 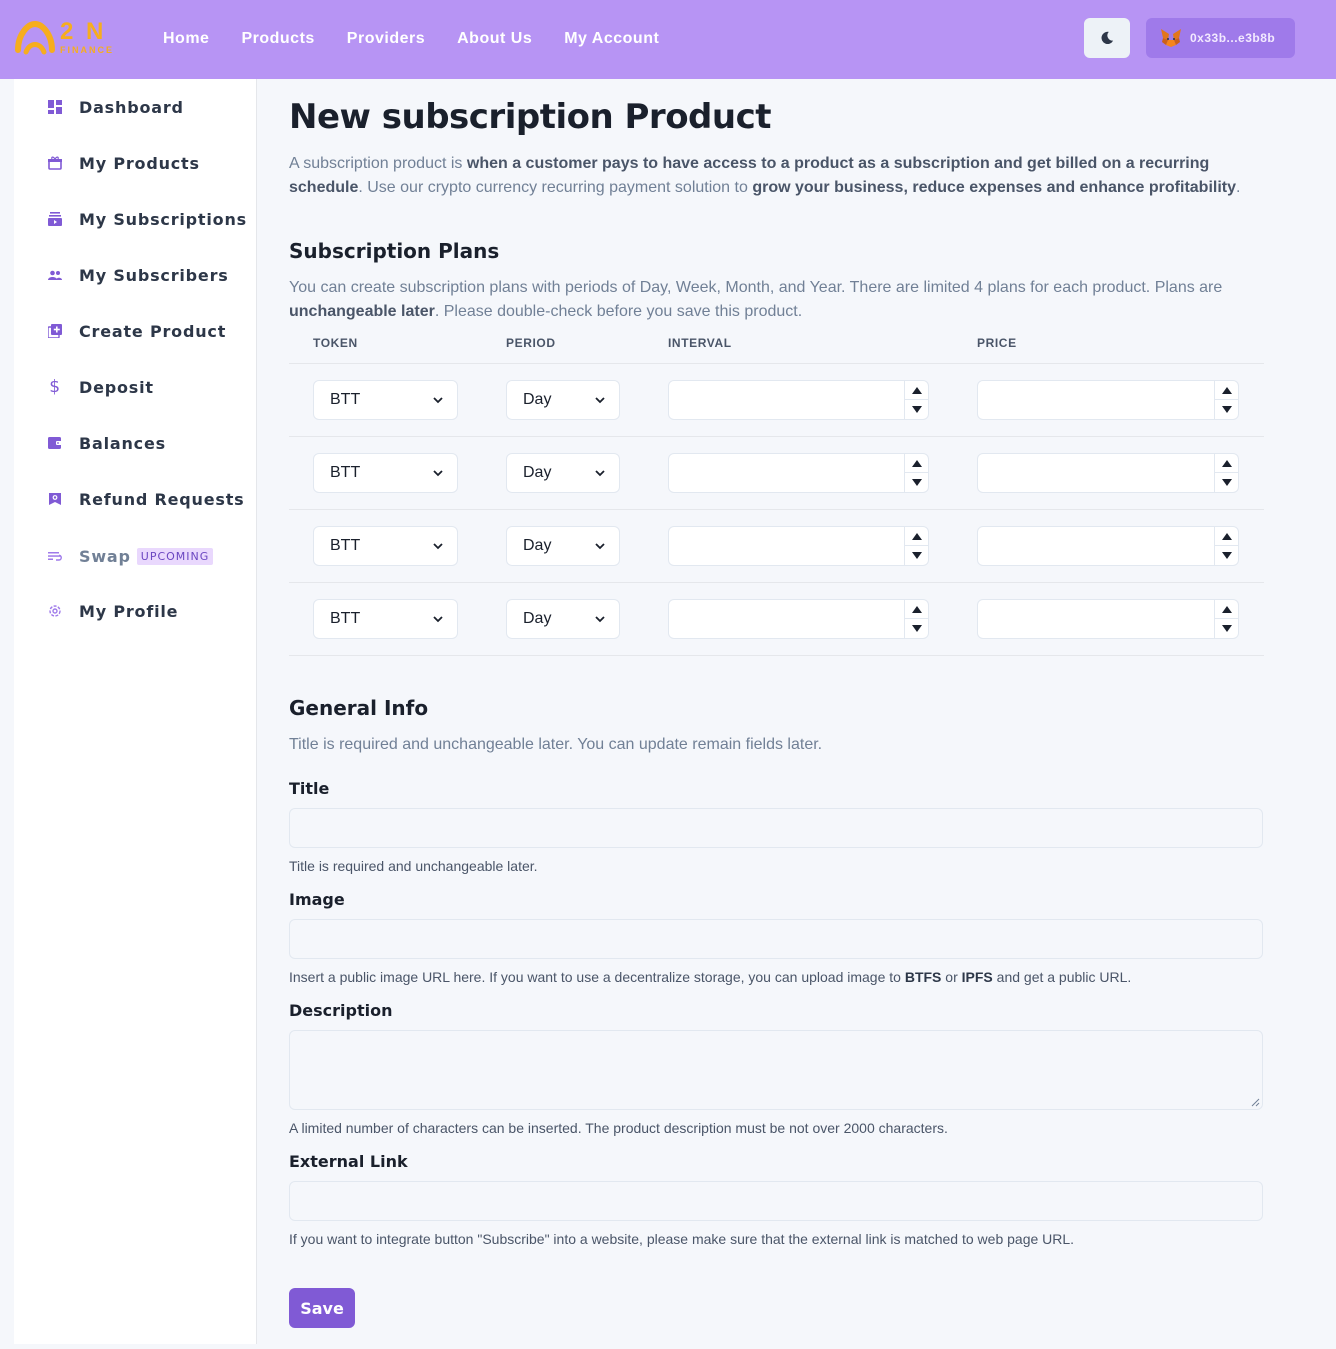 I want to click on sidebar-item-label: My Products, so click(x=139, y=163).